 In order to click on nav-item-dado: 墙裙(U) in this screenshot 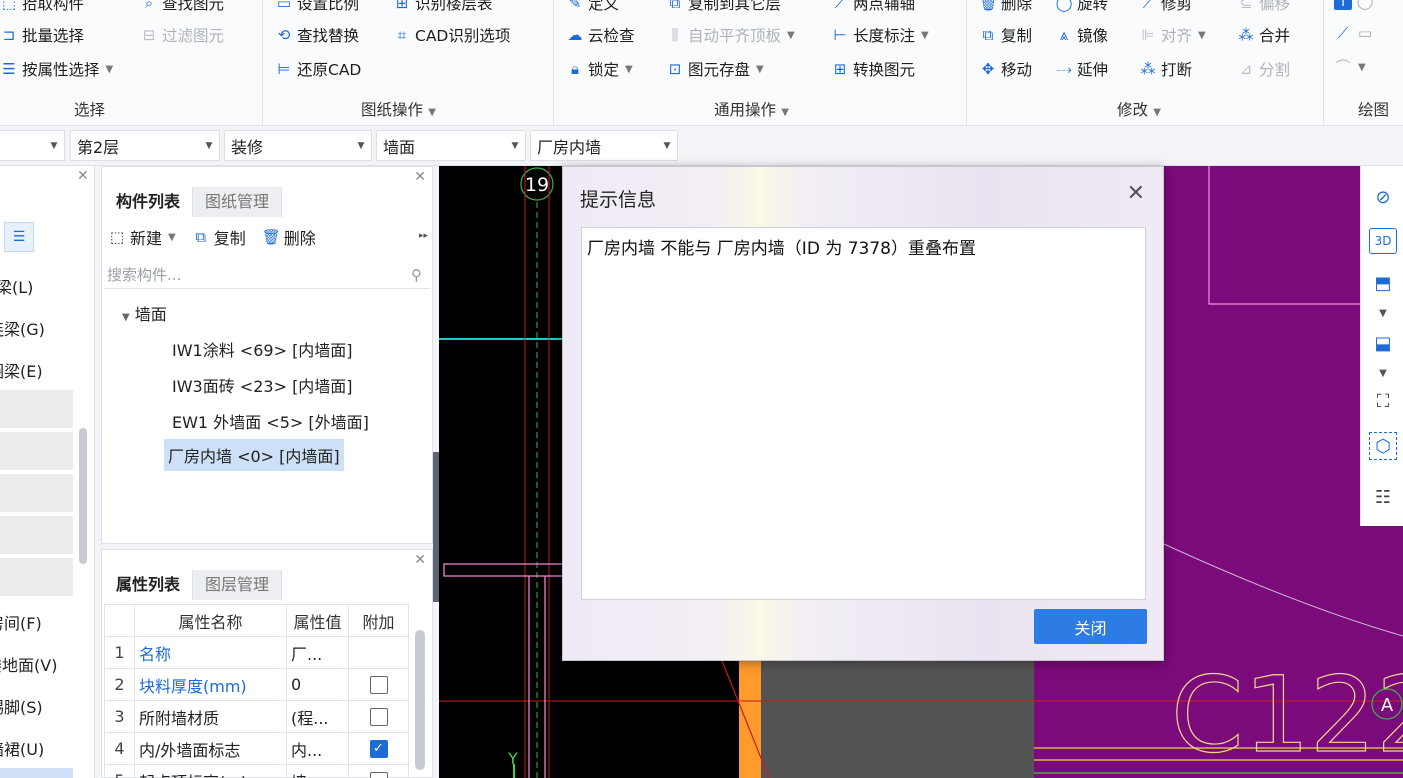, I will do `click(22, 748)`.